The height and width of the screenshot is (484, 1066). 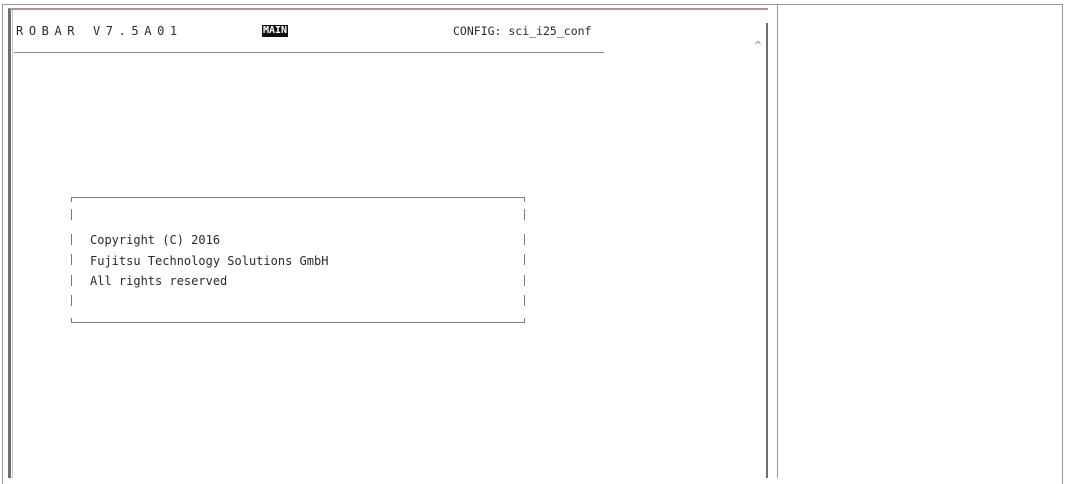 I want to click on box-top-border, so click(x=298, y=197).